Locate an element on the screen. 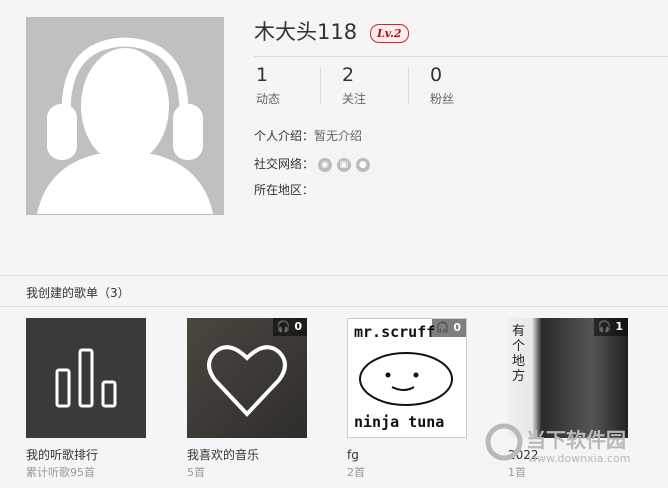 The height and width of the screenshot is (488, 668). stat-events: 1 动态 is located at coordinates (268, 85).